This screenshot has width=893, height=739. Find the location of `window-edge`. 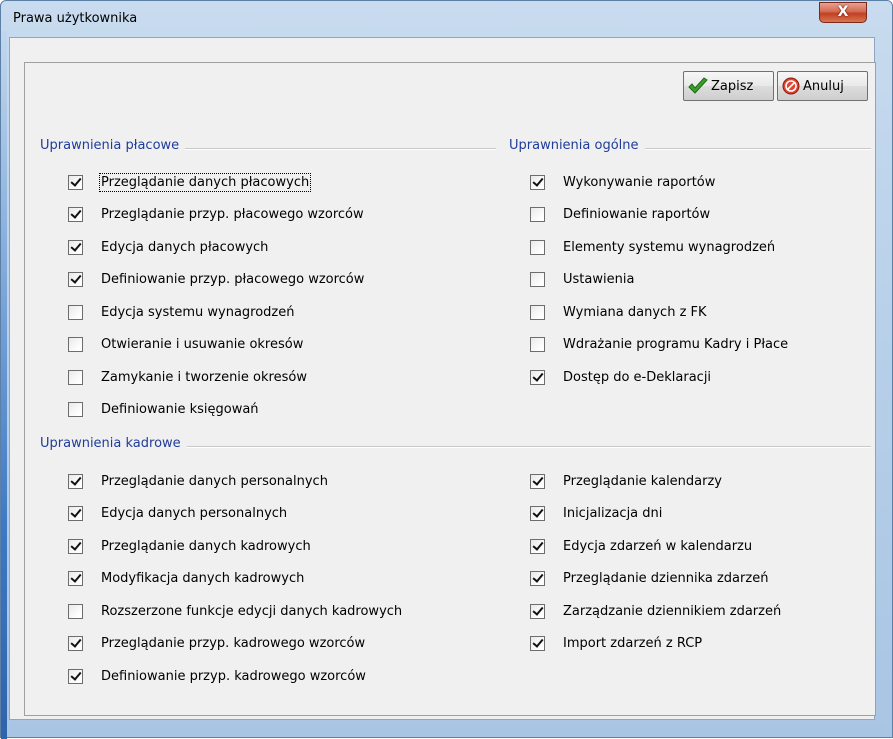

window-edge is located at coordinates (4, 385).